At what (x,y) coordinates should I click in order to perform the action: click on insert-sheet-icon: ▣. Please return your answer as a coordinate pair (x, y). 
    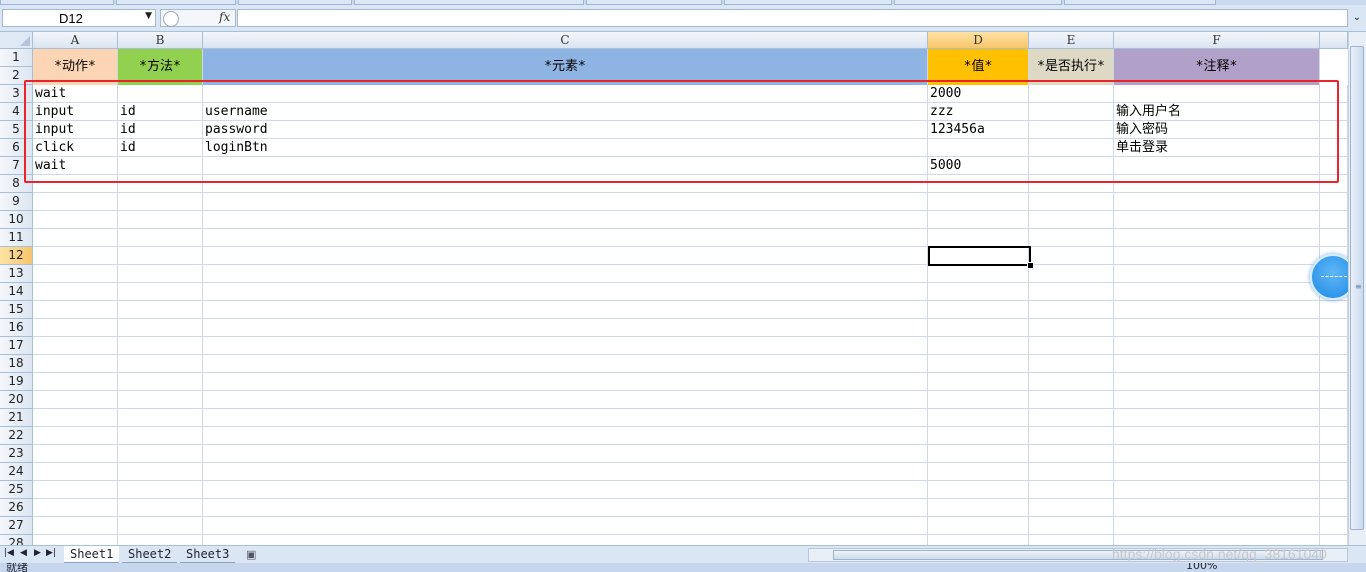
    Looking at the image, I should click on (254, 554).